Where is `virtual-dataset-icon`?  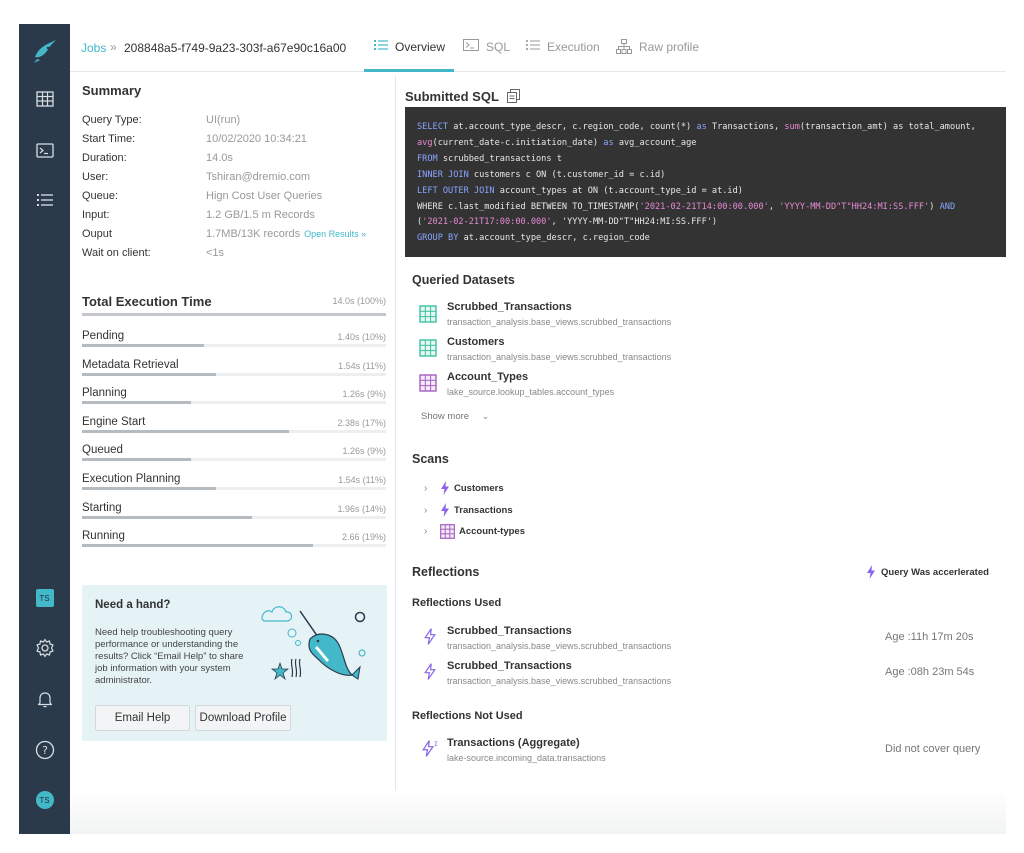 virtual-dataset-icon is located at coordinates (428, 314).